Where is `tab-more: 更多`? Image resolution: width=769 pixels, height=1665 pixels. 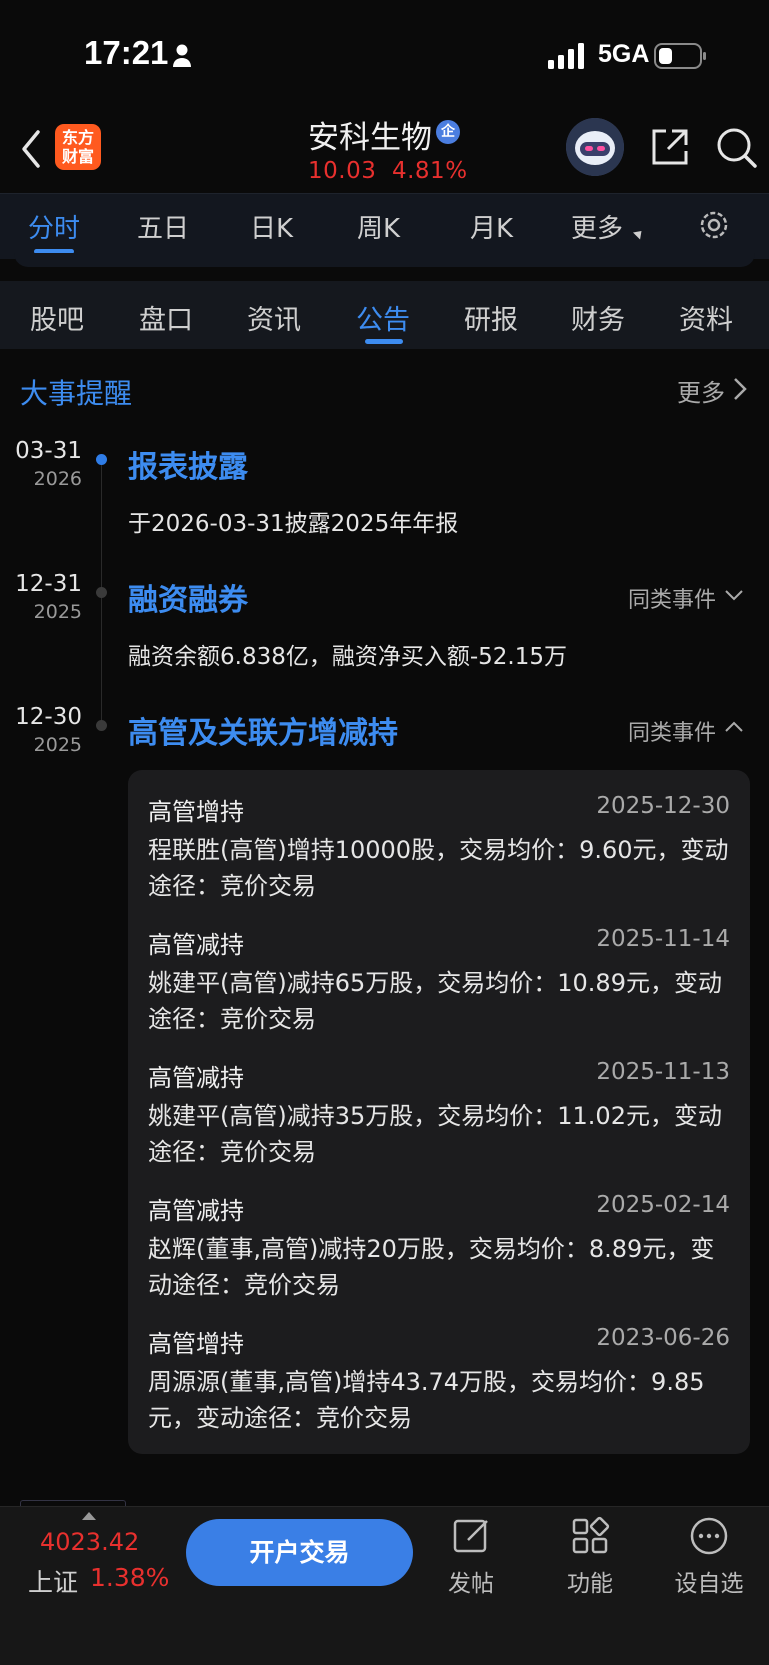 tab-more: 更多 is located at coordinates (597, 226).